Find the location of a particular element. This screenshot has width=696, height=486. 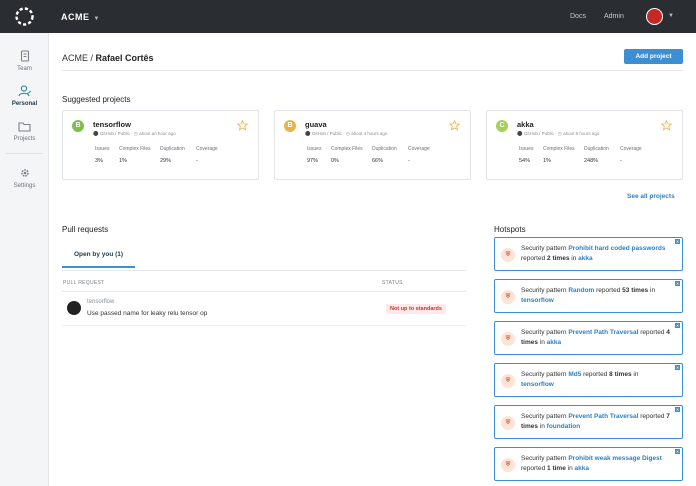

project-name: akka is located at coordinates (525, 124).